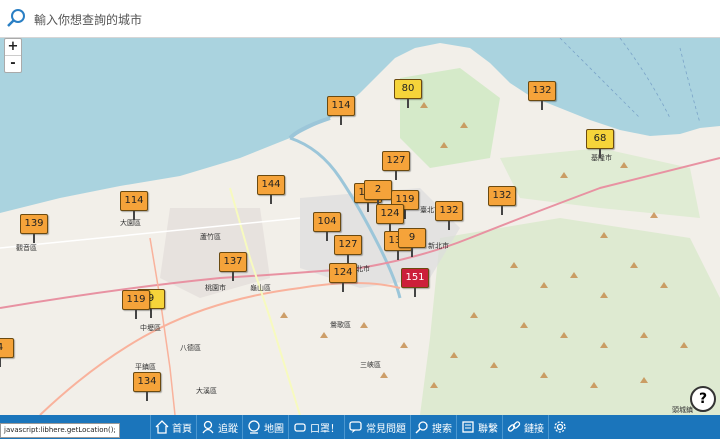 Image resolution: width=720 pixels, height=439 pixels. What do you see at coordinates (355, 427) in the screenshot?
I see `chat-icon` at bounding box center [355, 427].